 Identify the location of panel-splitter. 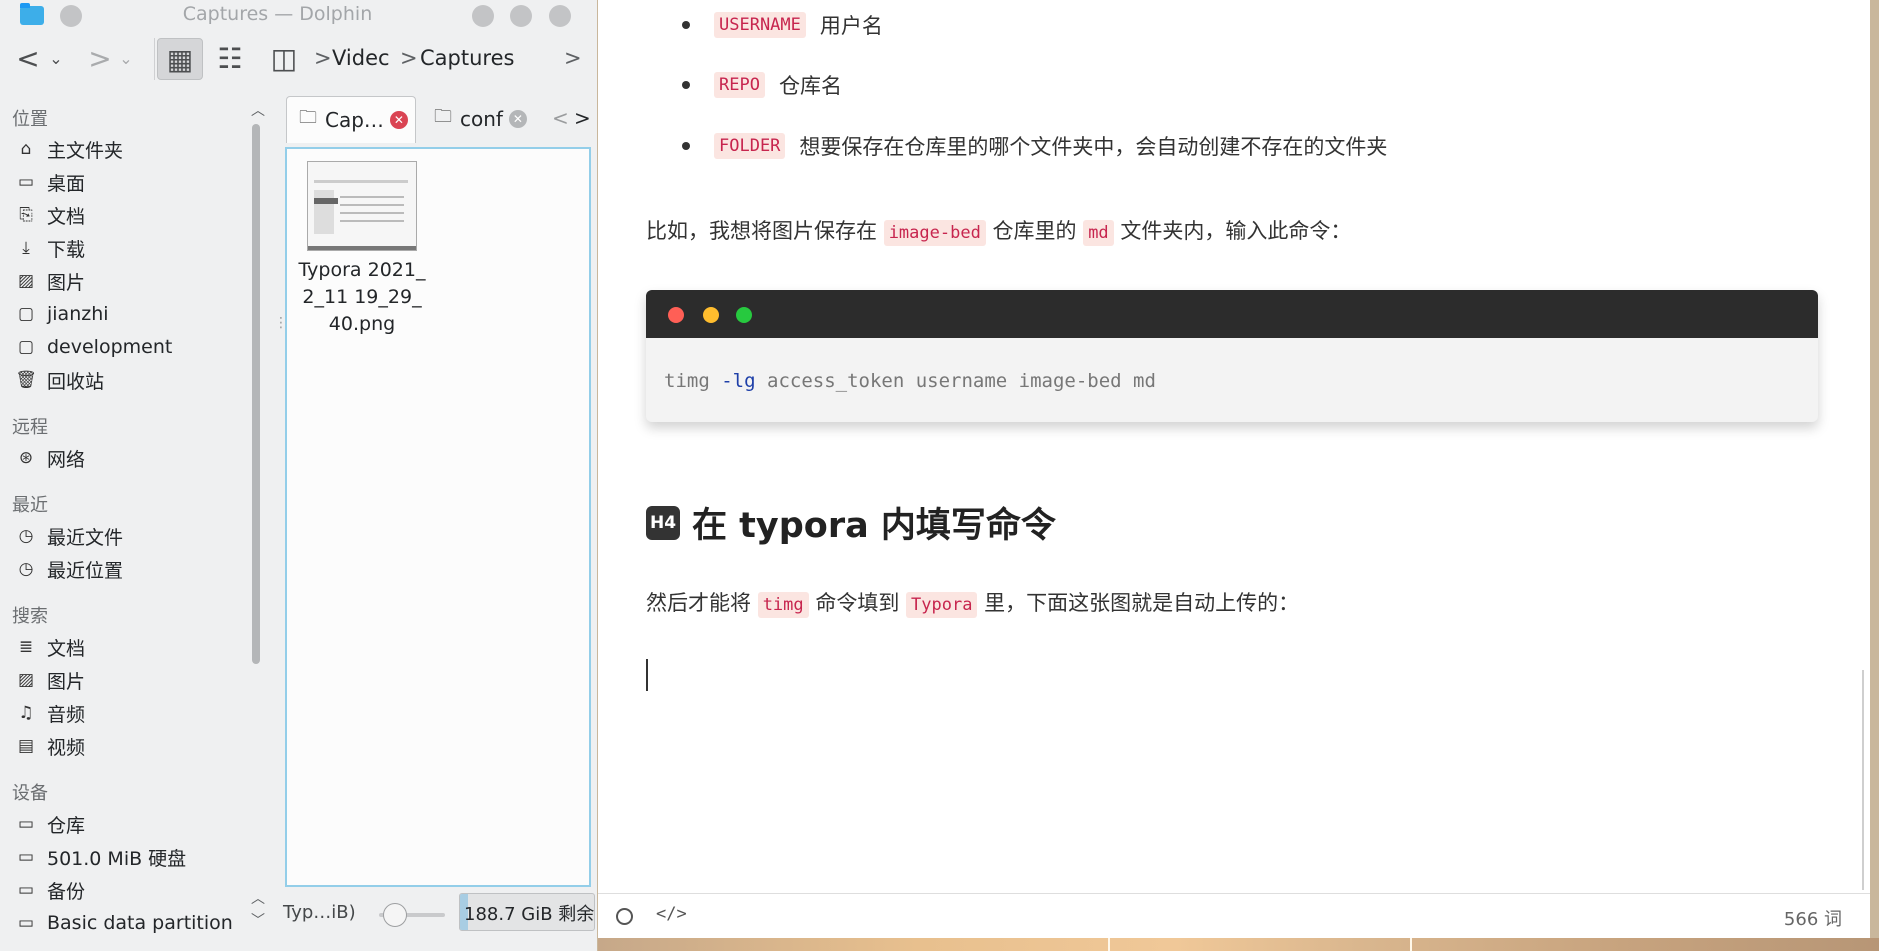
(281, 515).